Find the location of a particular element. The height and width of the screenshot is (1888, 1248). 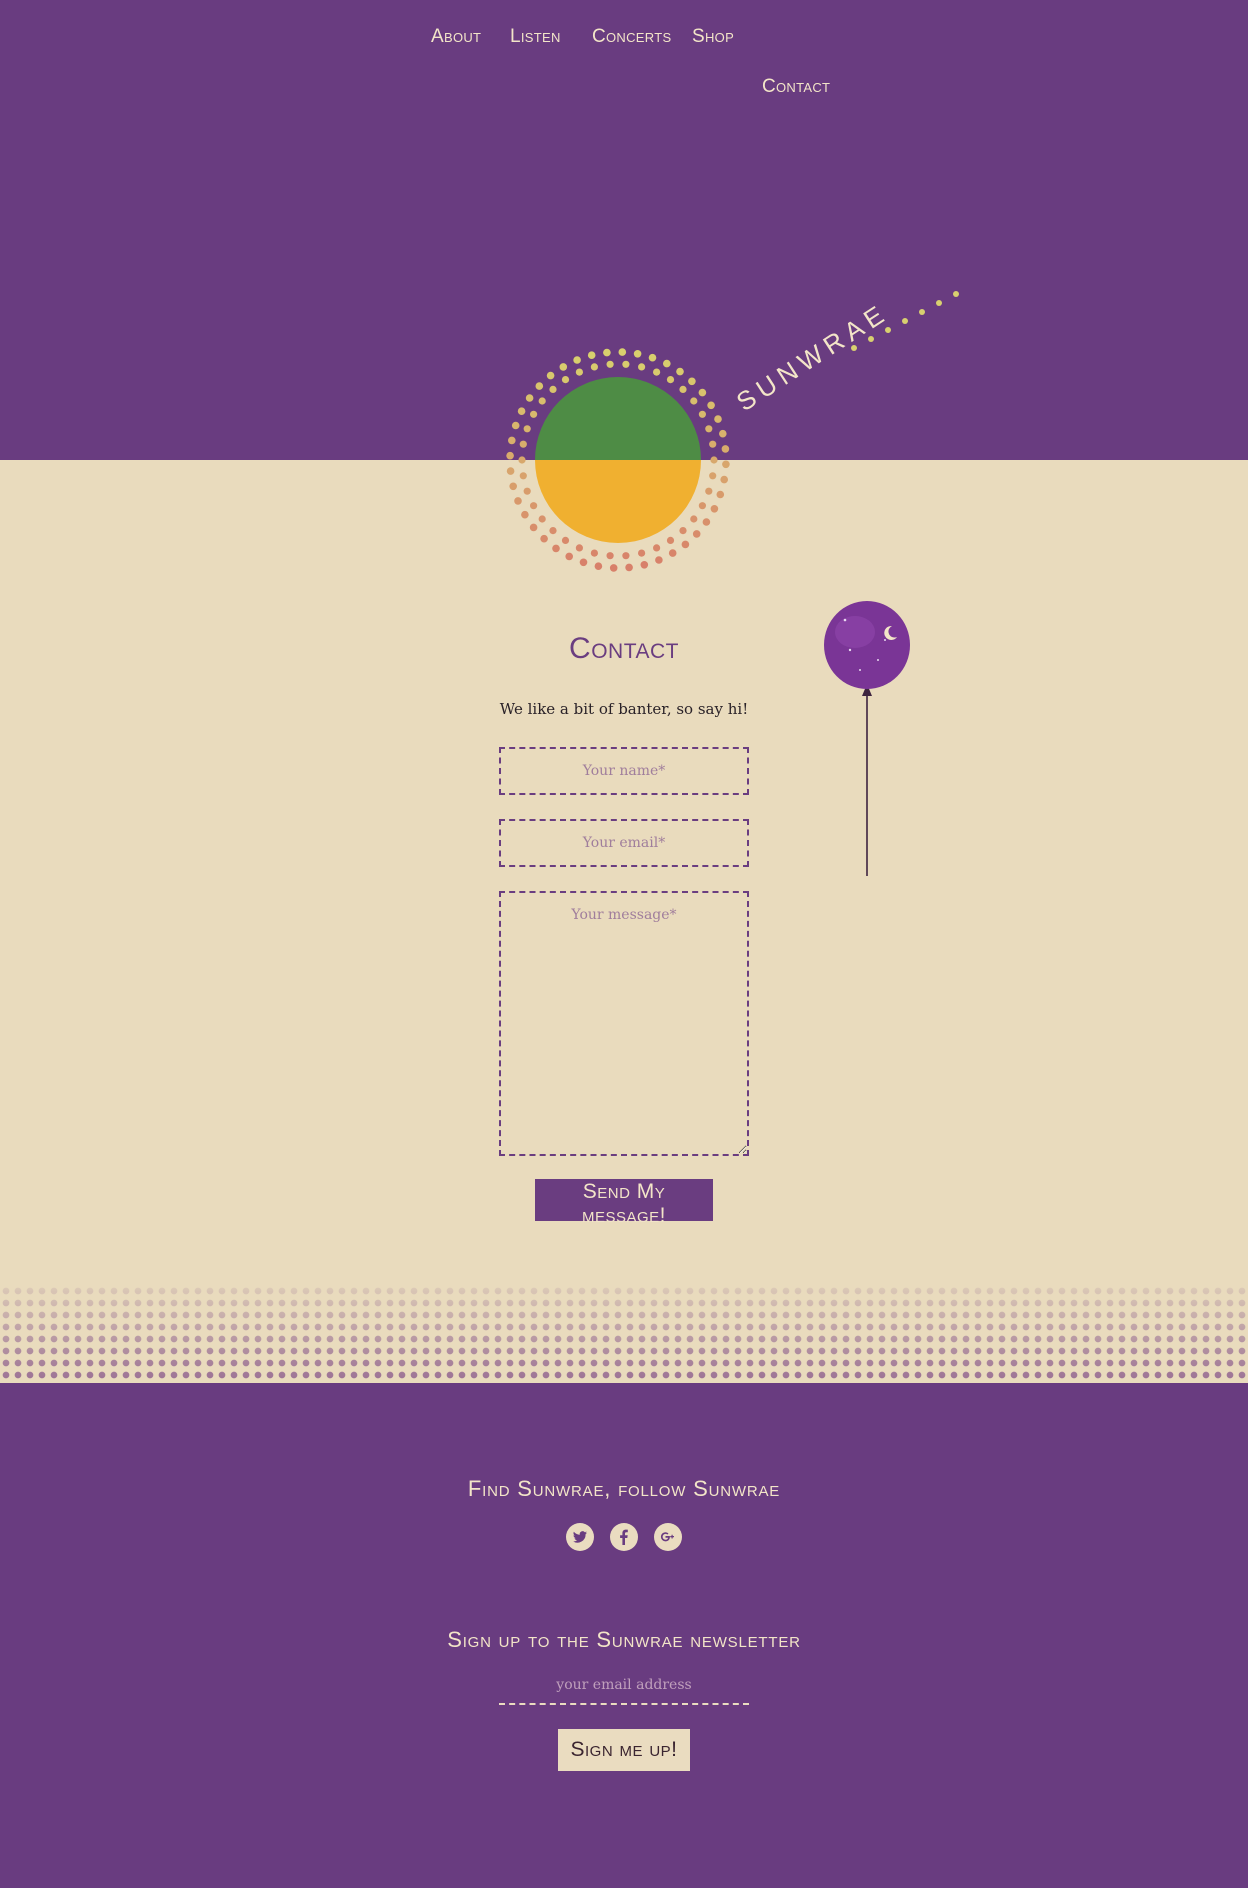

facebook-link is located at coordinates (624, 1537).